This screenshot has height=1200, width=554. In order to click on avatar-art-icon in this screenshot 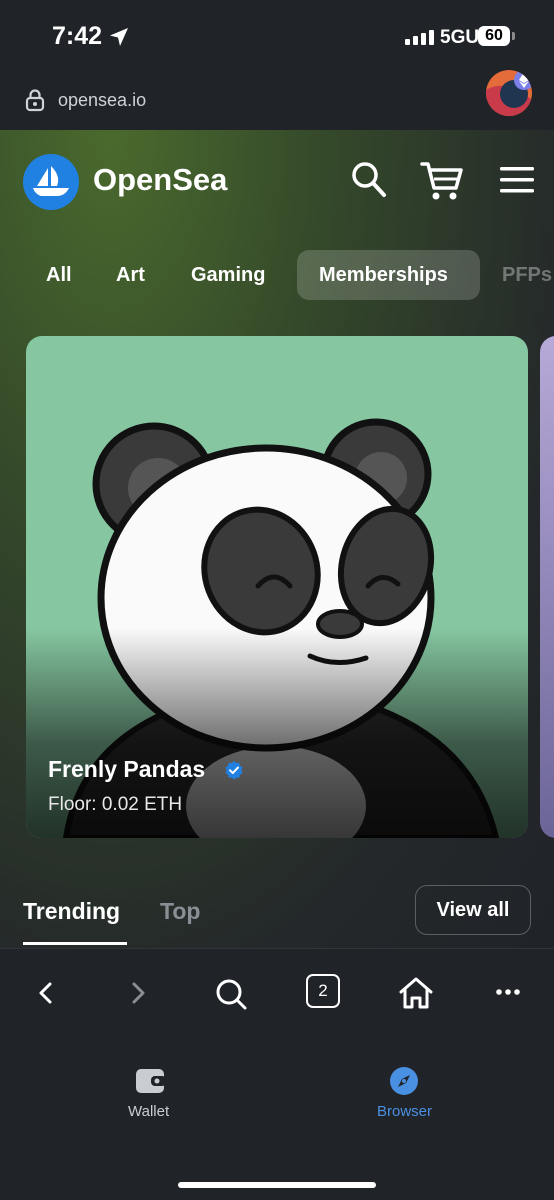, I will do `click(509, 93)`.